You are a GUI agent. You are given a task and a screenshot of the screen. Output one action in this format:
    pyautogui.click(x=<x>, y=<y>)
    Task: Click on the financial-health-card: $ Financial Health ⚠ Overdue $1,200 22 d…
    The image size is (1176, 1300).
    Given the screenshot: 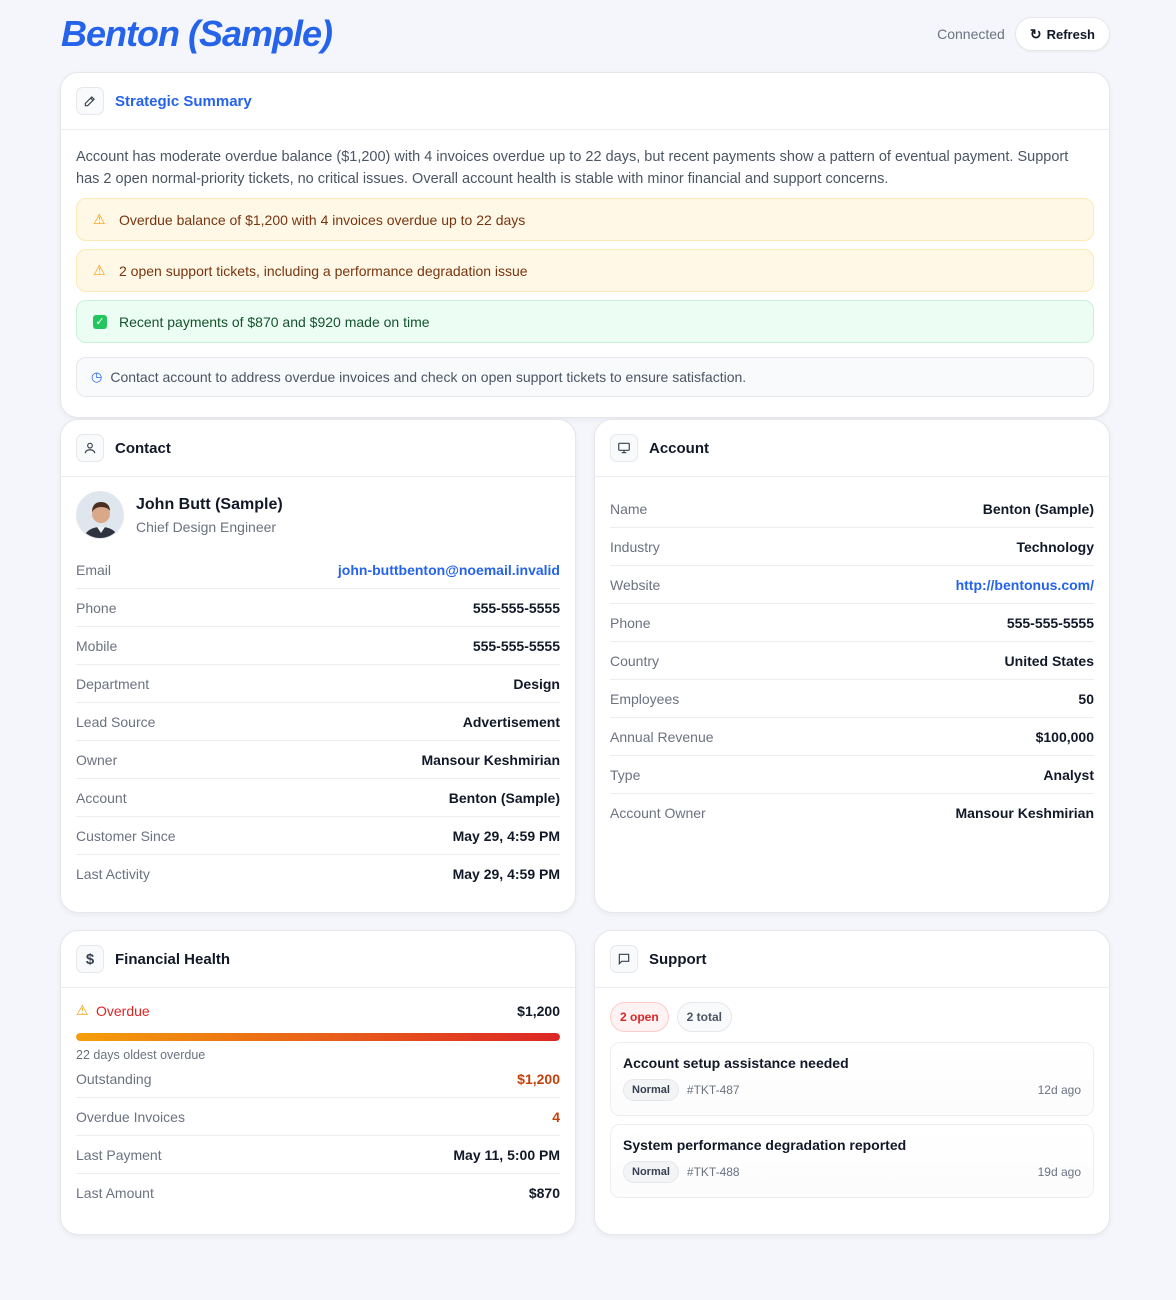 What is the action you would take?
    pyautogui.click(x=318, y=1082)
    